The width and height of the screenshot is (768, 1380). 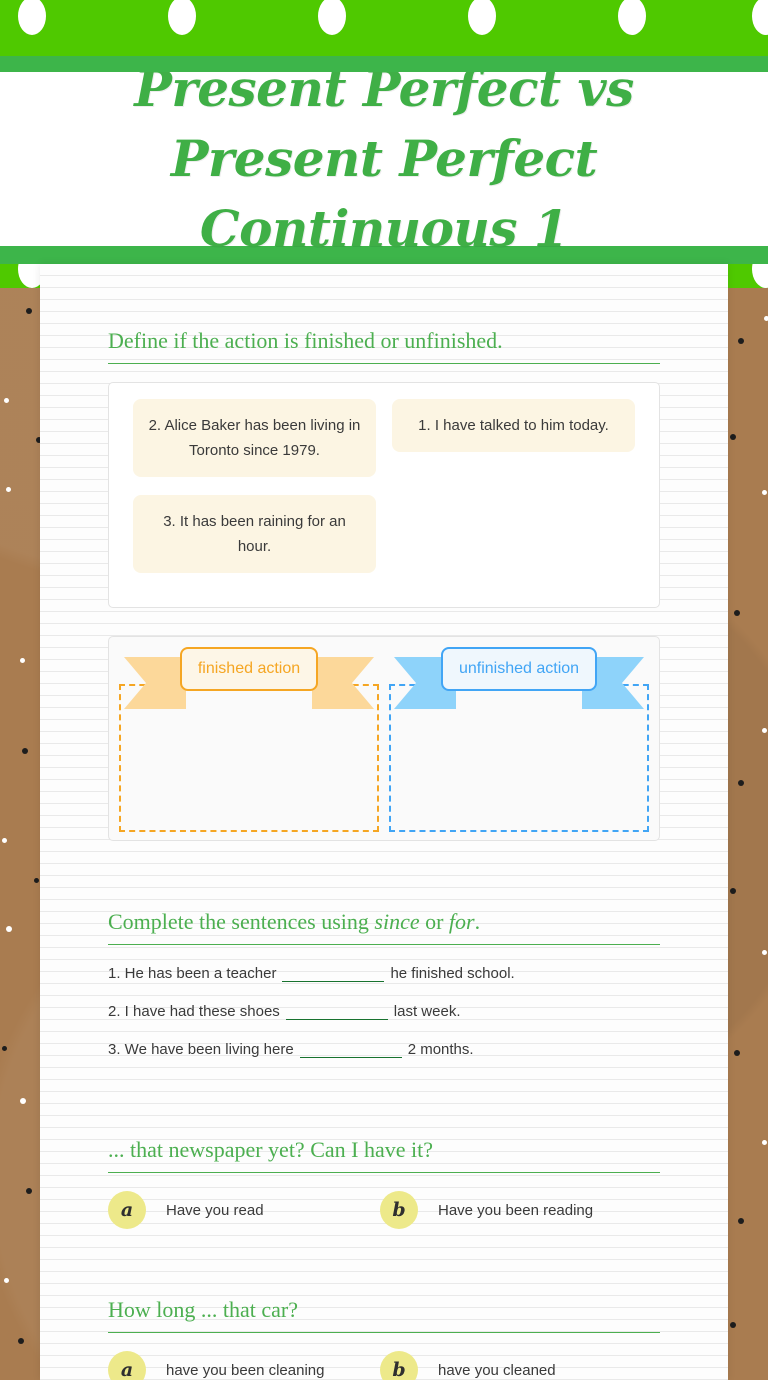 I want to click on top-green-stripe, so click(x=384, y=64).